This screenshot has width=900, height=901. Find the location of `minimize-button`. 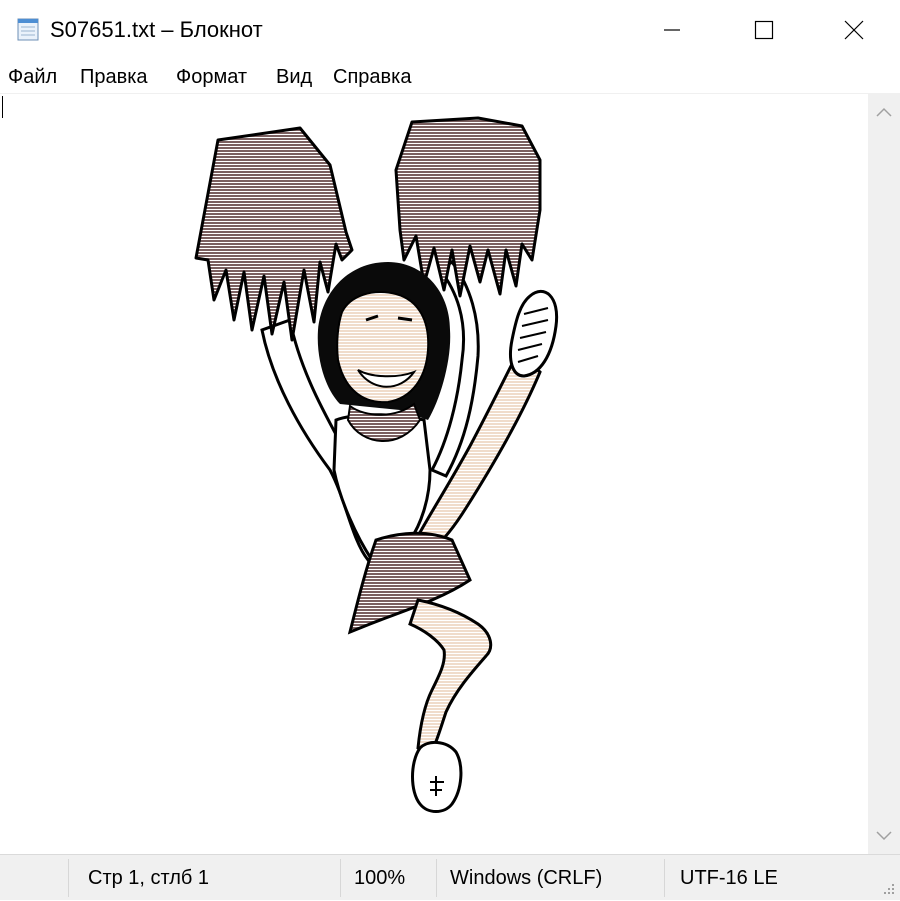

minimize-button is located at coordinates (672, 30).